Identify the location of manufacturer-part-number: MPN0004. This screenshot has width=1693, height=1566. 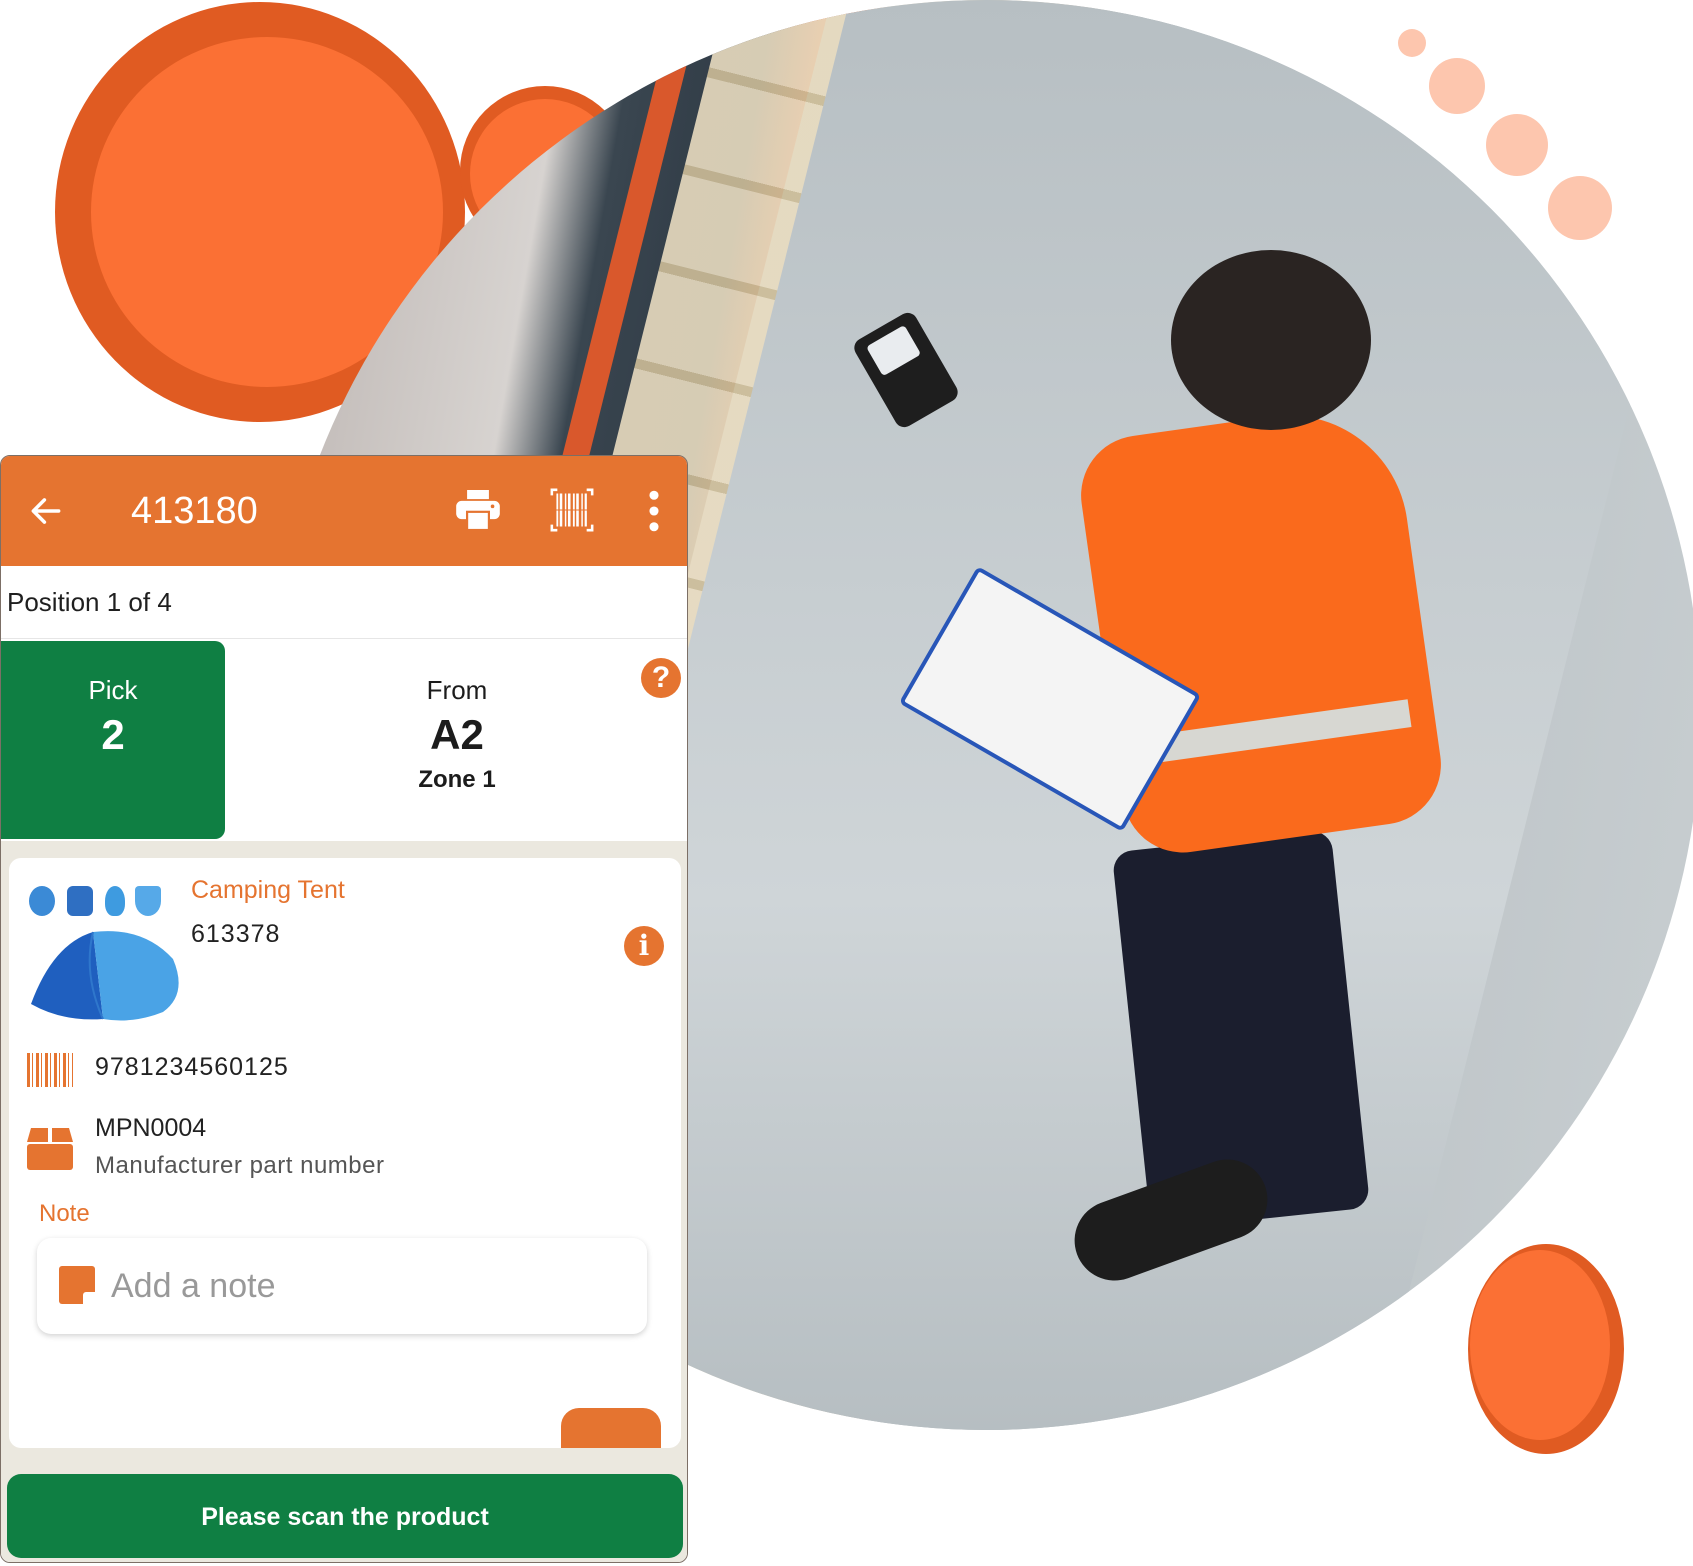
(151, 1128).